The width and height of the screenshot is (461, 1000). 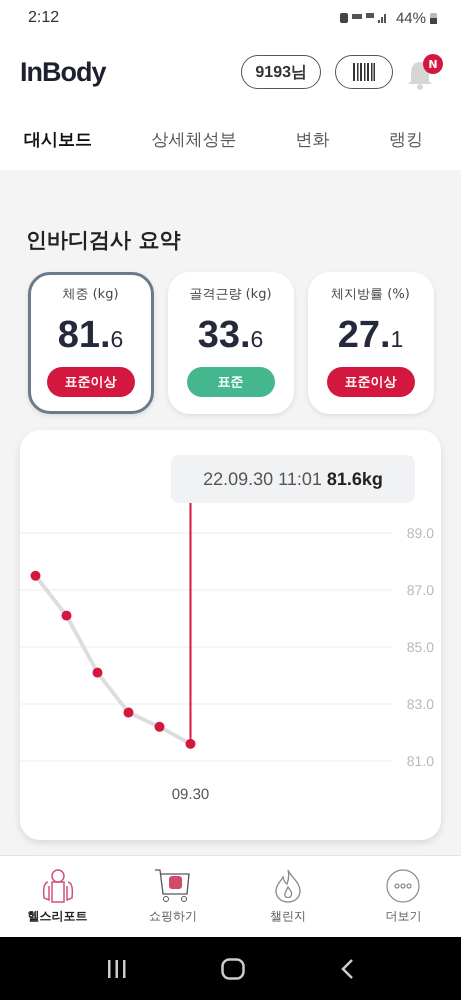 I want to click on flame-icon, so click(x=288, y=886).